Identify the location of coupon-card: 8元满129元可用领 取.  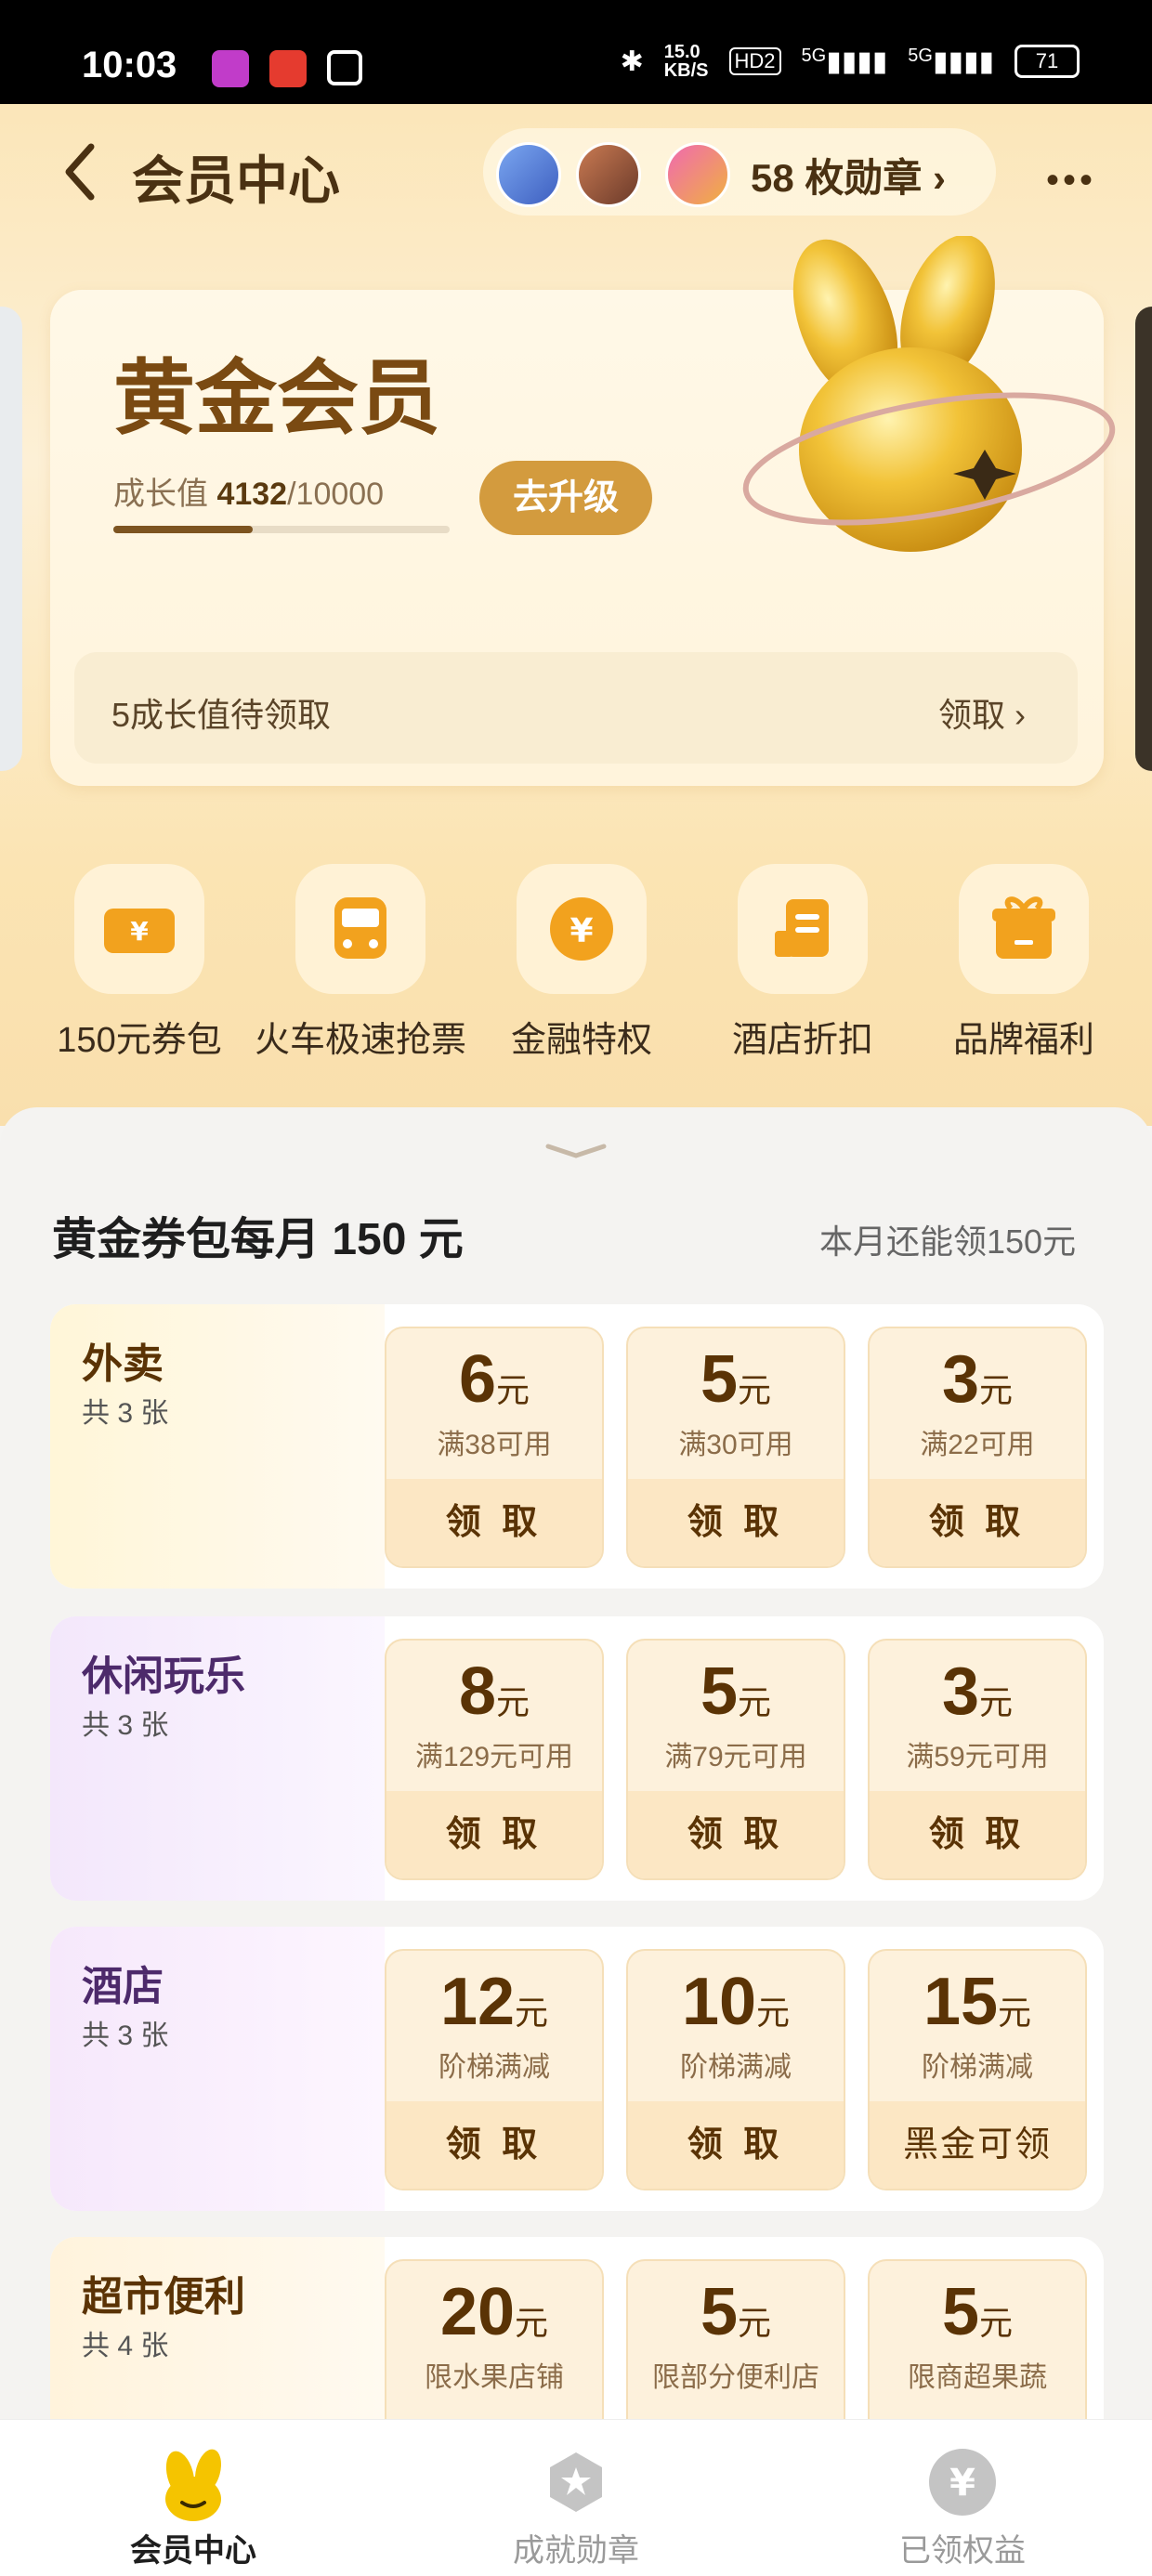
(494, 1760).